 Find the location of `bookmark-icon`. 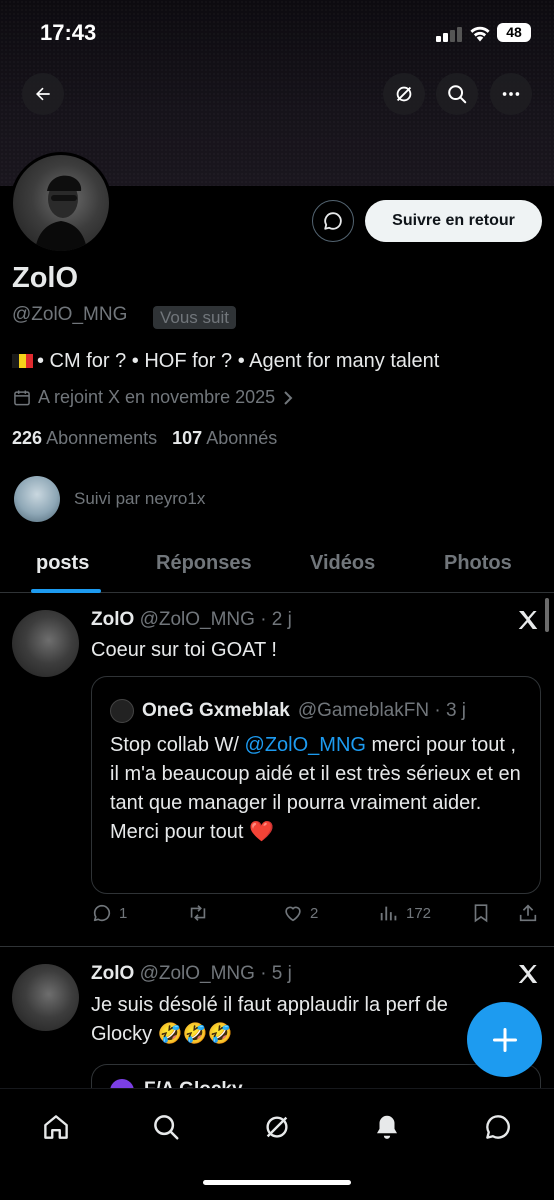

bookmark-icon is located at coordinates (481, 913).